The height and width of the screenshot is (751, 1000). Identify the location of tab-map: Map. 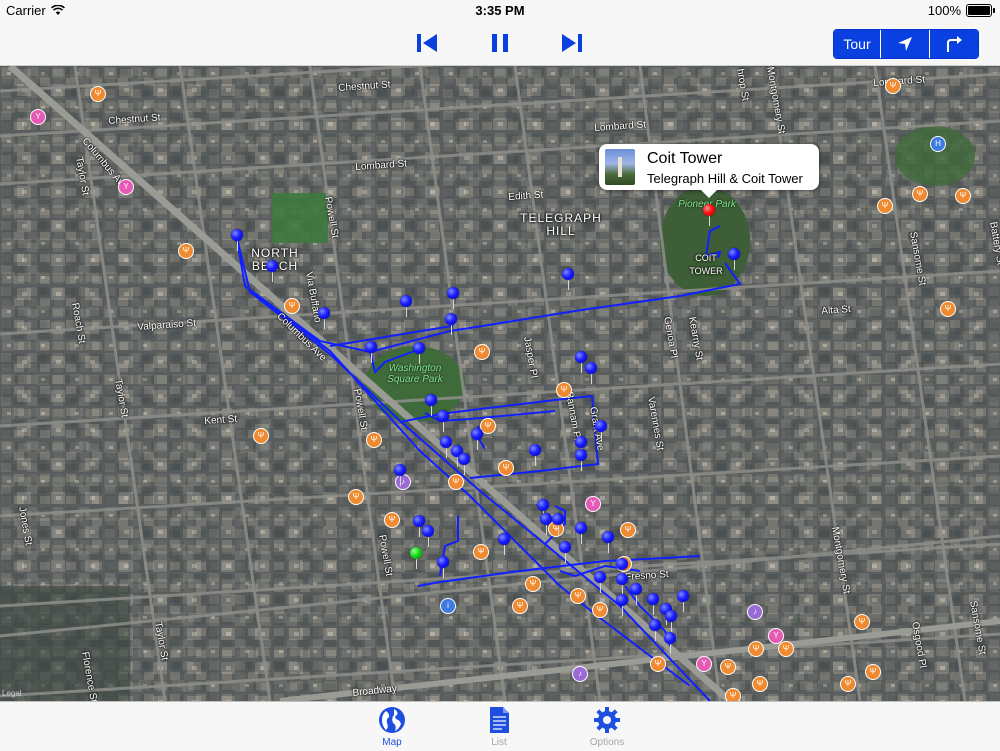
(392, 726).